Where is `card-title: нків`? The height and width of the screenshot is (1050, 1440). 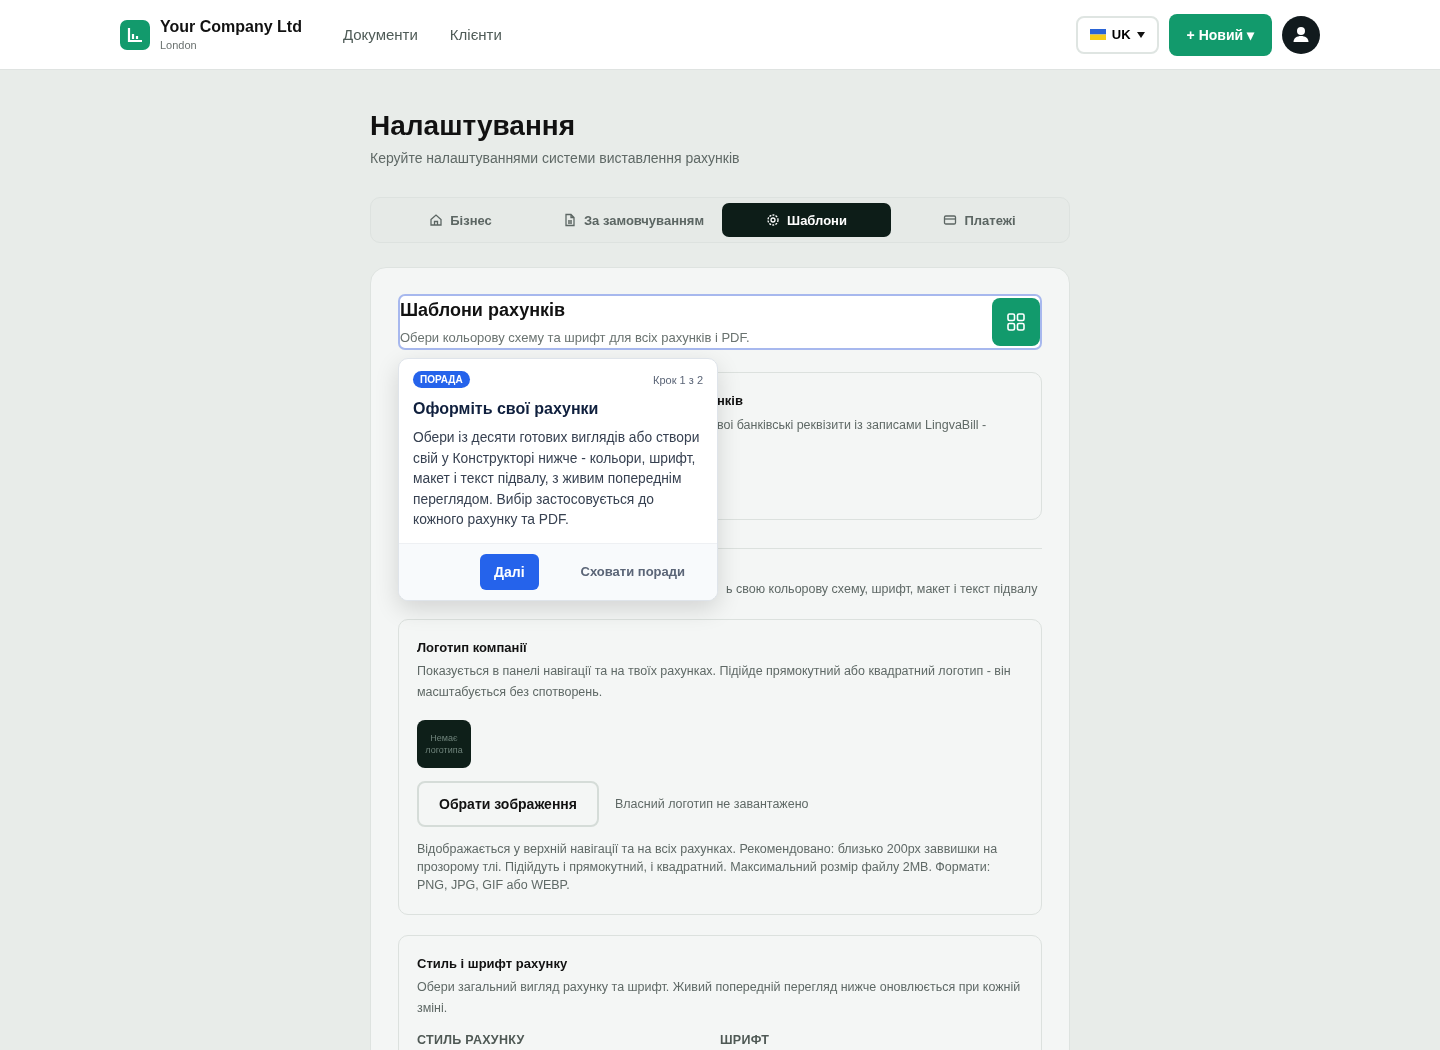 card-title: нків is located at coordinates (730, 400).